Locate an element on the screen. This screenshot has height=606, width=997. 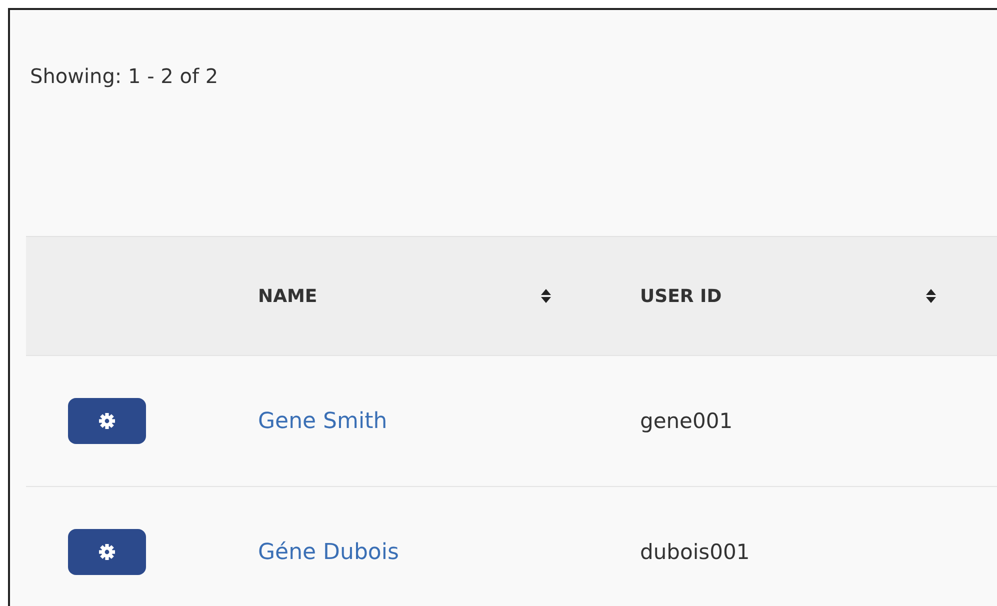
user-id-cell: gene001 is located at coordinates (686, 421).